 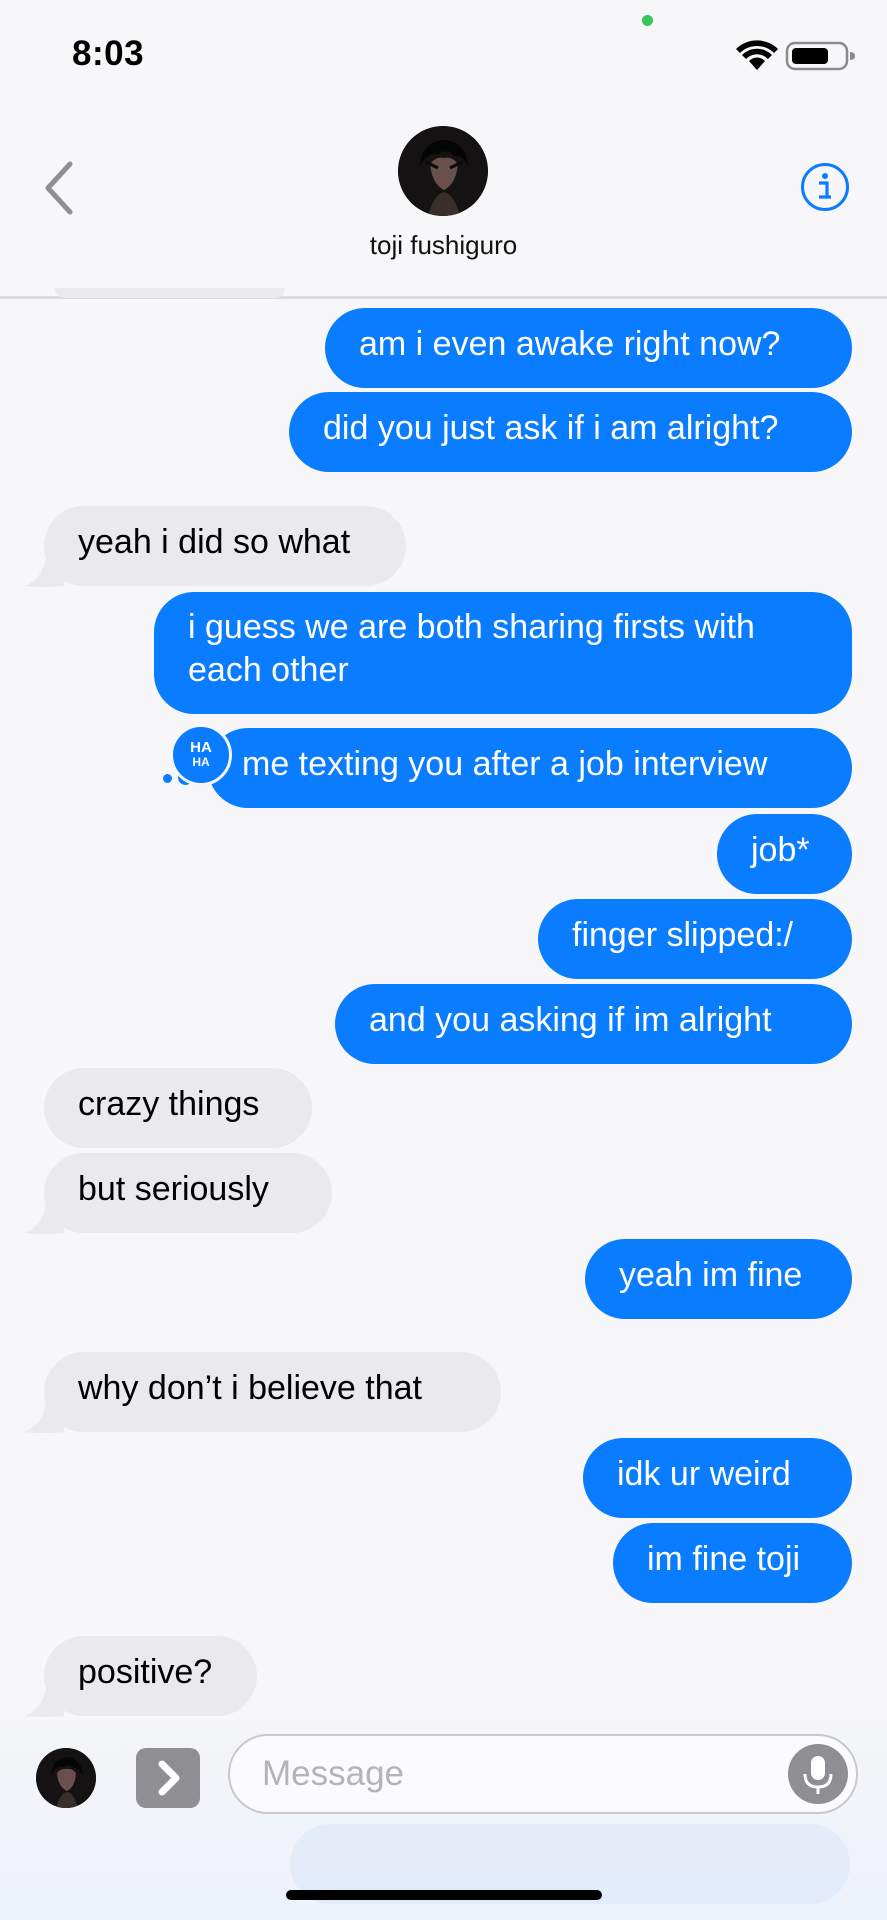 What do you see at coordinates (570, 432) in the screenshot?
I see `sent-message-bubble: did you just ask if i am alright?` at bounding box center [570, 432].